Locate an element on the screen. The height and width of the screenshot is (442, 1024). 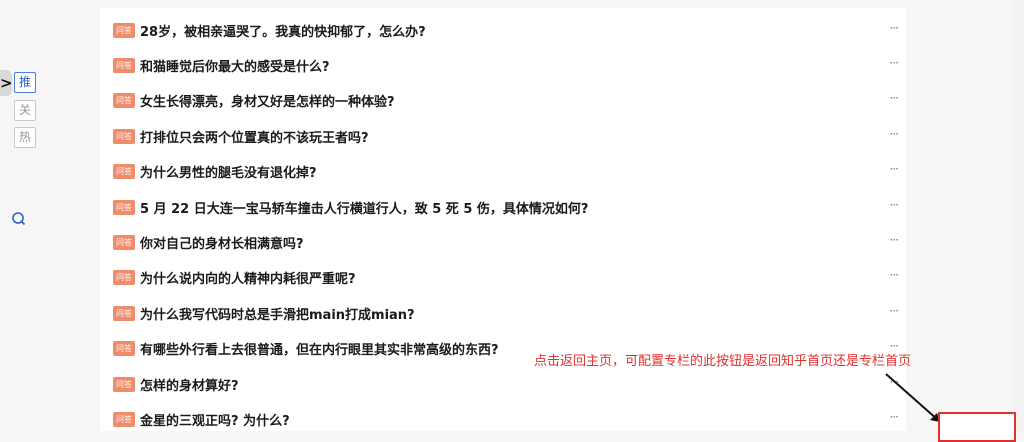
question-title: 为什么我写代码时总是手滑把main打成mian? is located at coordinates (277, 313).